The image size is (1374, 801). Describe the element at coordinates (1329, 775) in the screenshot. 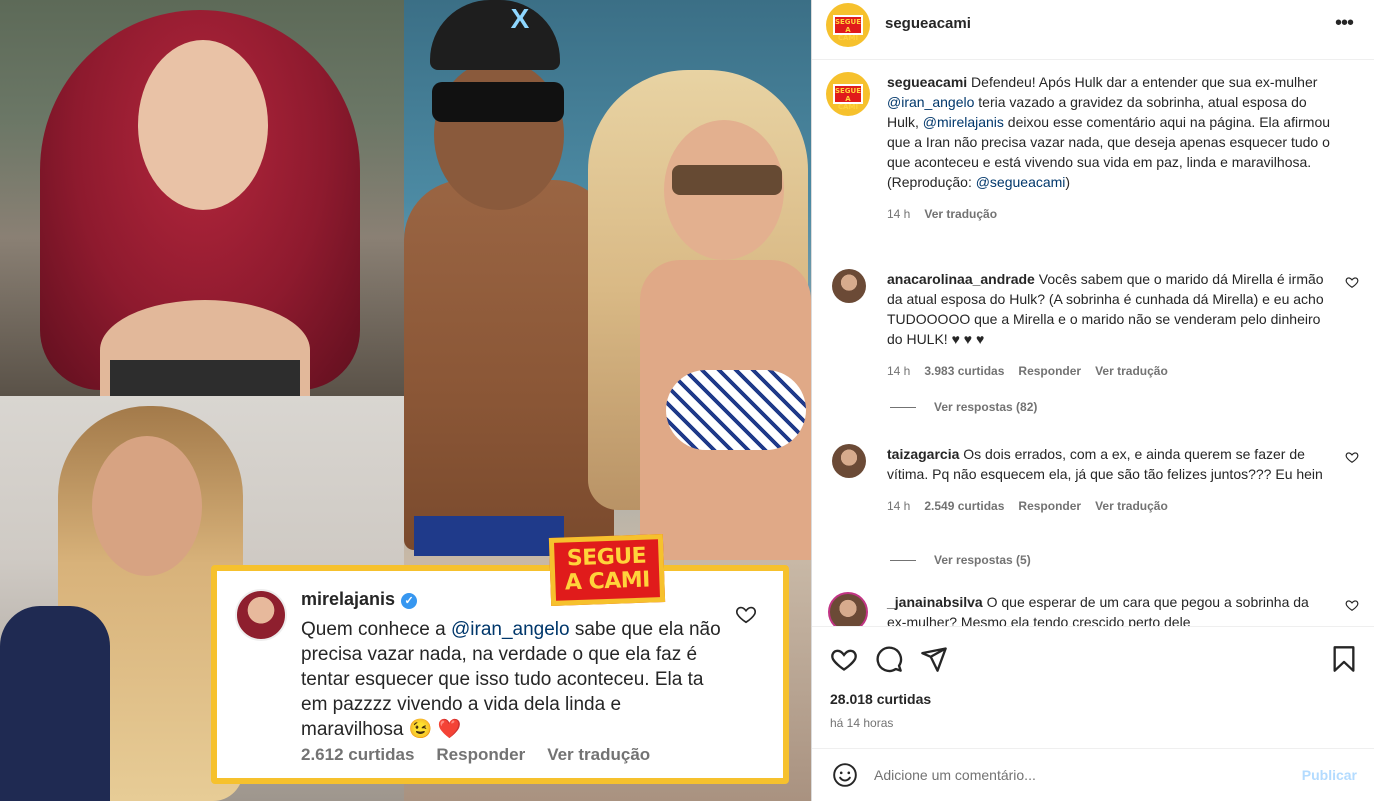

I see `publish-button: Publicar` at that location.